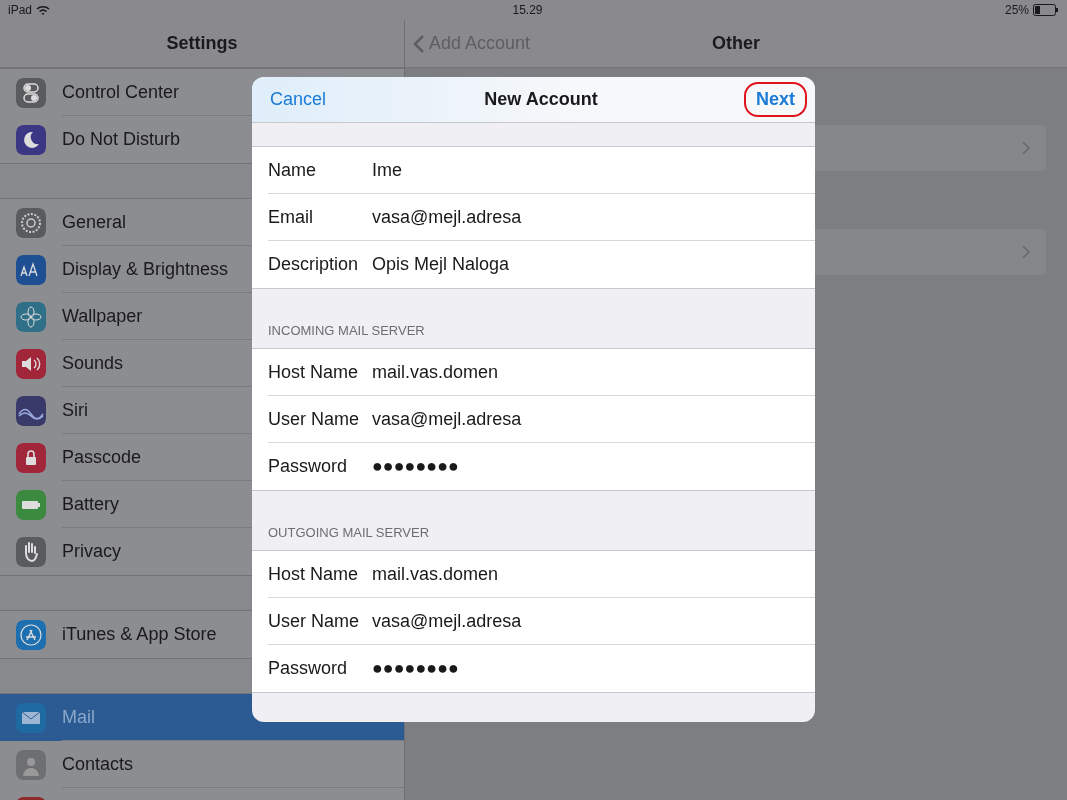 Image resolution: width=1067 pixels, height=800 pixels. Describe the element at coordinates (346, 330) in the screenshot. I see `section-header: INCOMING MAIL SERVER` at that location.